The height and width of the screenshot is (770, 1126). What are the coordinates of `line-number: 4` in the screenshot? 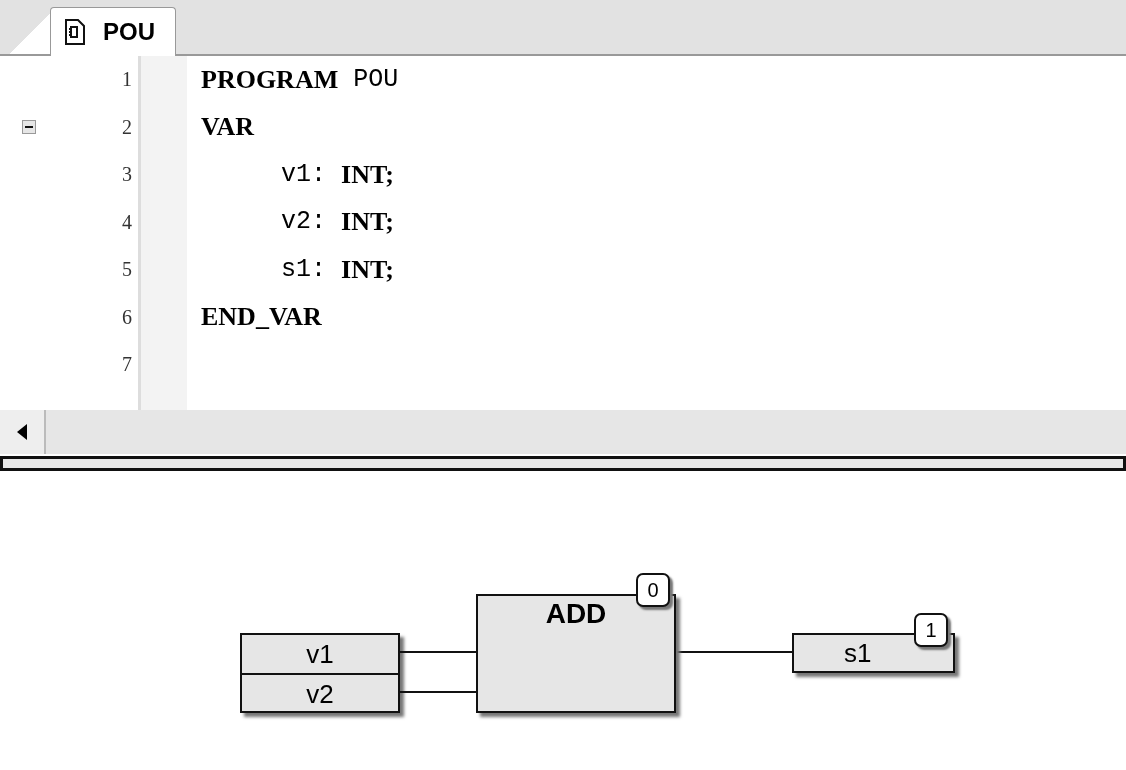 It's located at (126, 222).